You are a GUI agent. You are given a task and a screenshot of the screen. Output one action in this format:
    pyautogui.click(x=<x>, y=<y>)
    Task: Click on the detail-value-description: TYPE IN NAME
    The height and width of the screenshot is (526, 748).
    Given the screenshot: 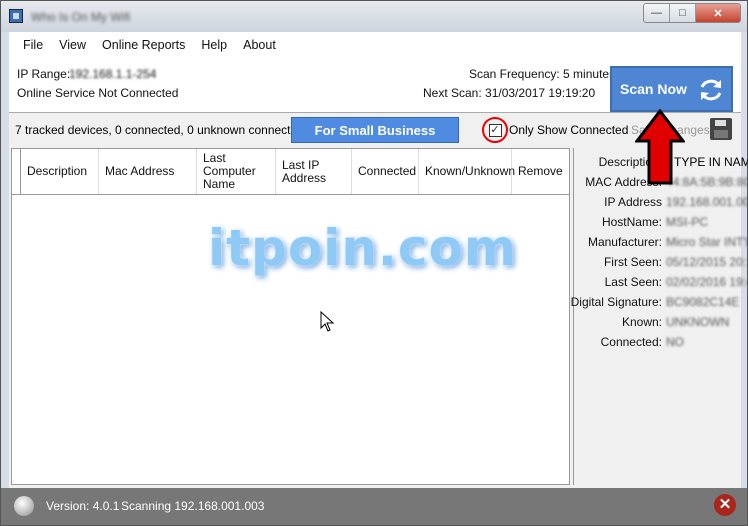 What is the action you would take?
    pyautogui.click(x=711, y=162)
    